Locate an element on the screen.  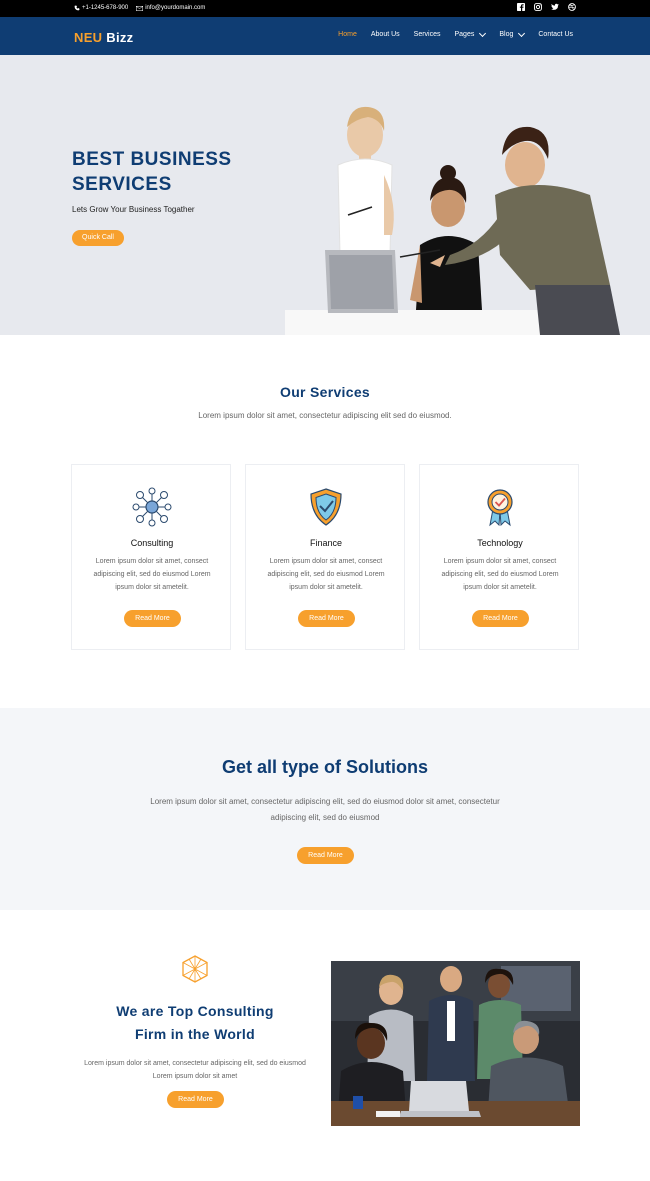
dribbble-icon is located at coordinates (572, 7).